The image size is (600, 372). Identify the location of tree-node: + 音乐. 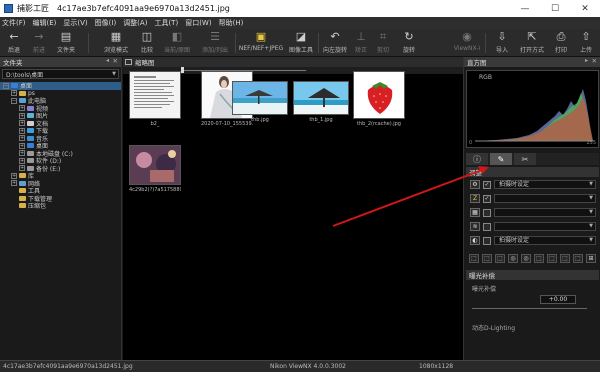
(60, 139).